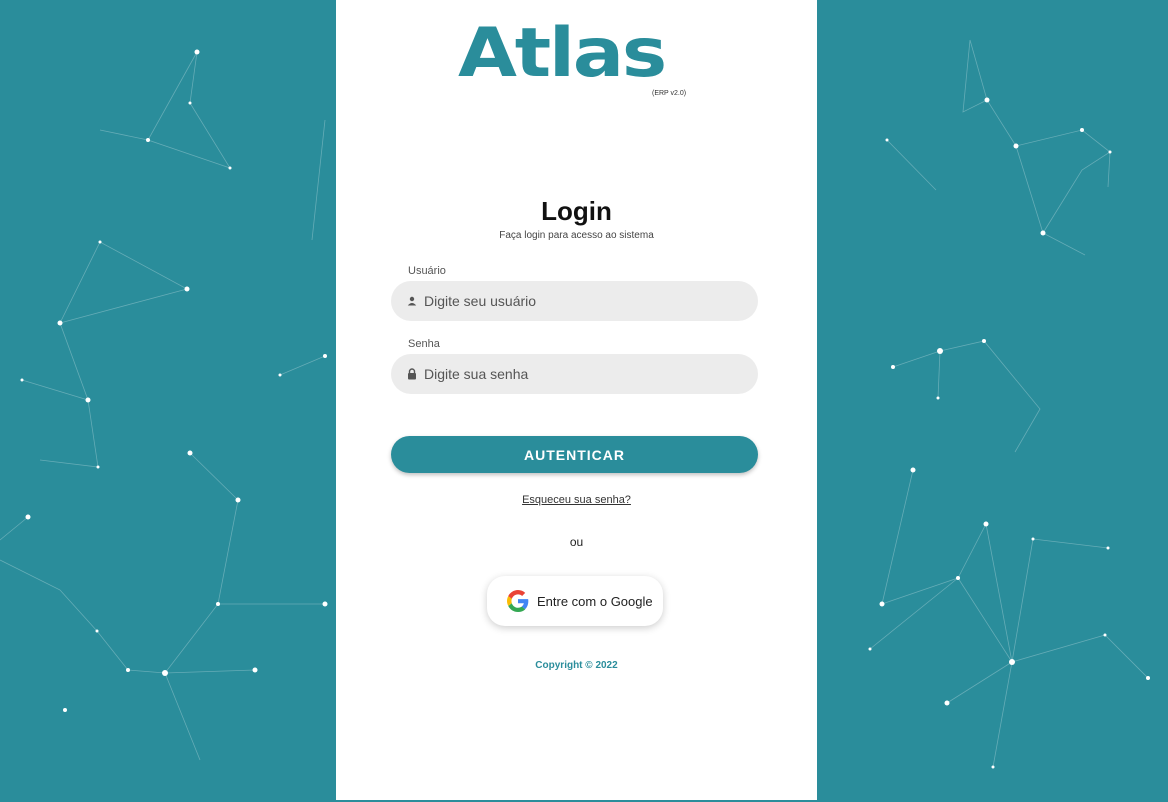 This screenshot has height=802, width=1168. I want to click on version-label: (ERP v2.0), so click(669, 93).